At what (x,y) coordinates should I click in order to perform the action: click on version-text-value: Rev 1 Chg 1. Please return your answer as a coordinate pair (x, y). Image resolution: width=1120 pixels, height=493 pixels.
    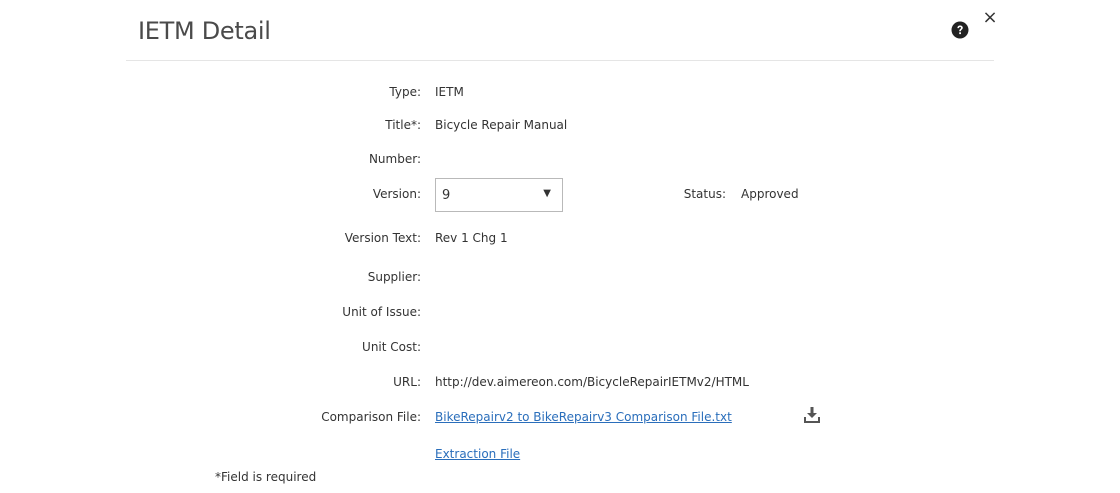
    Looking at the image, I should click on (471, 238).